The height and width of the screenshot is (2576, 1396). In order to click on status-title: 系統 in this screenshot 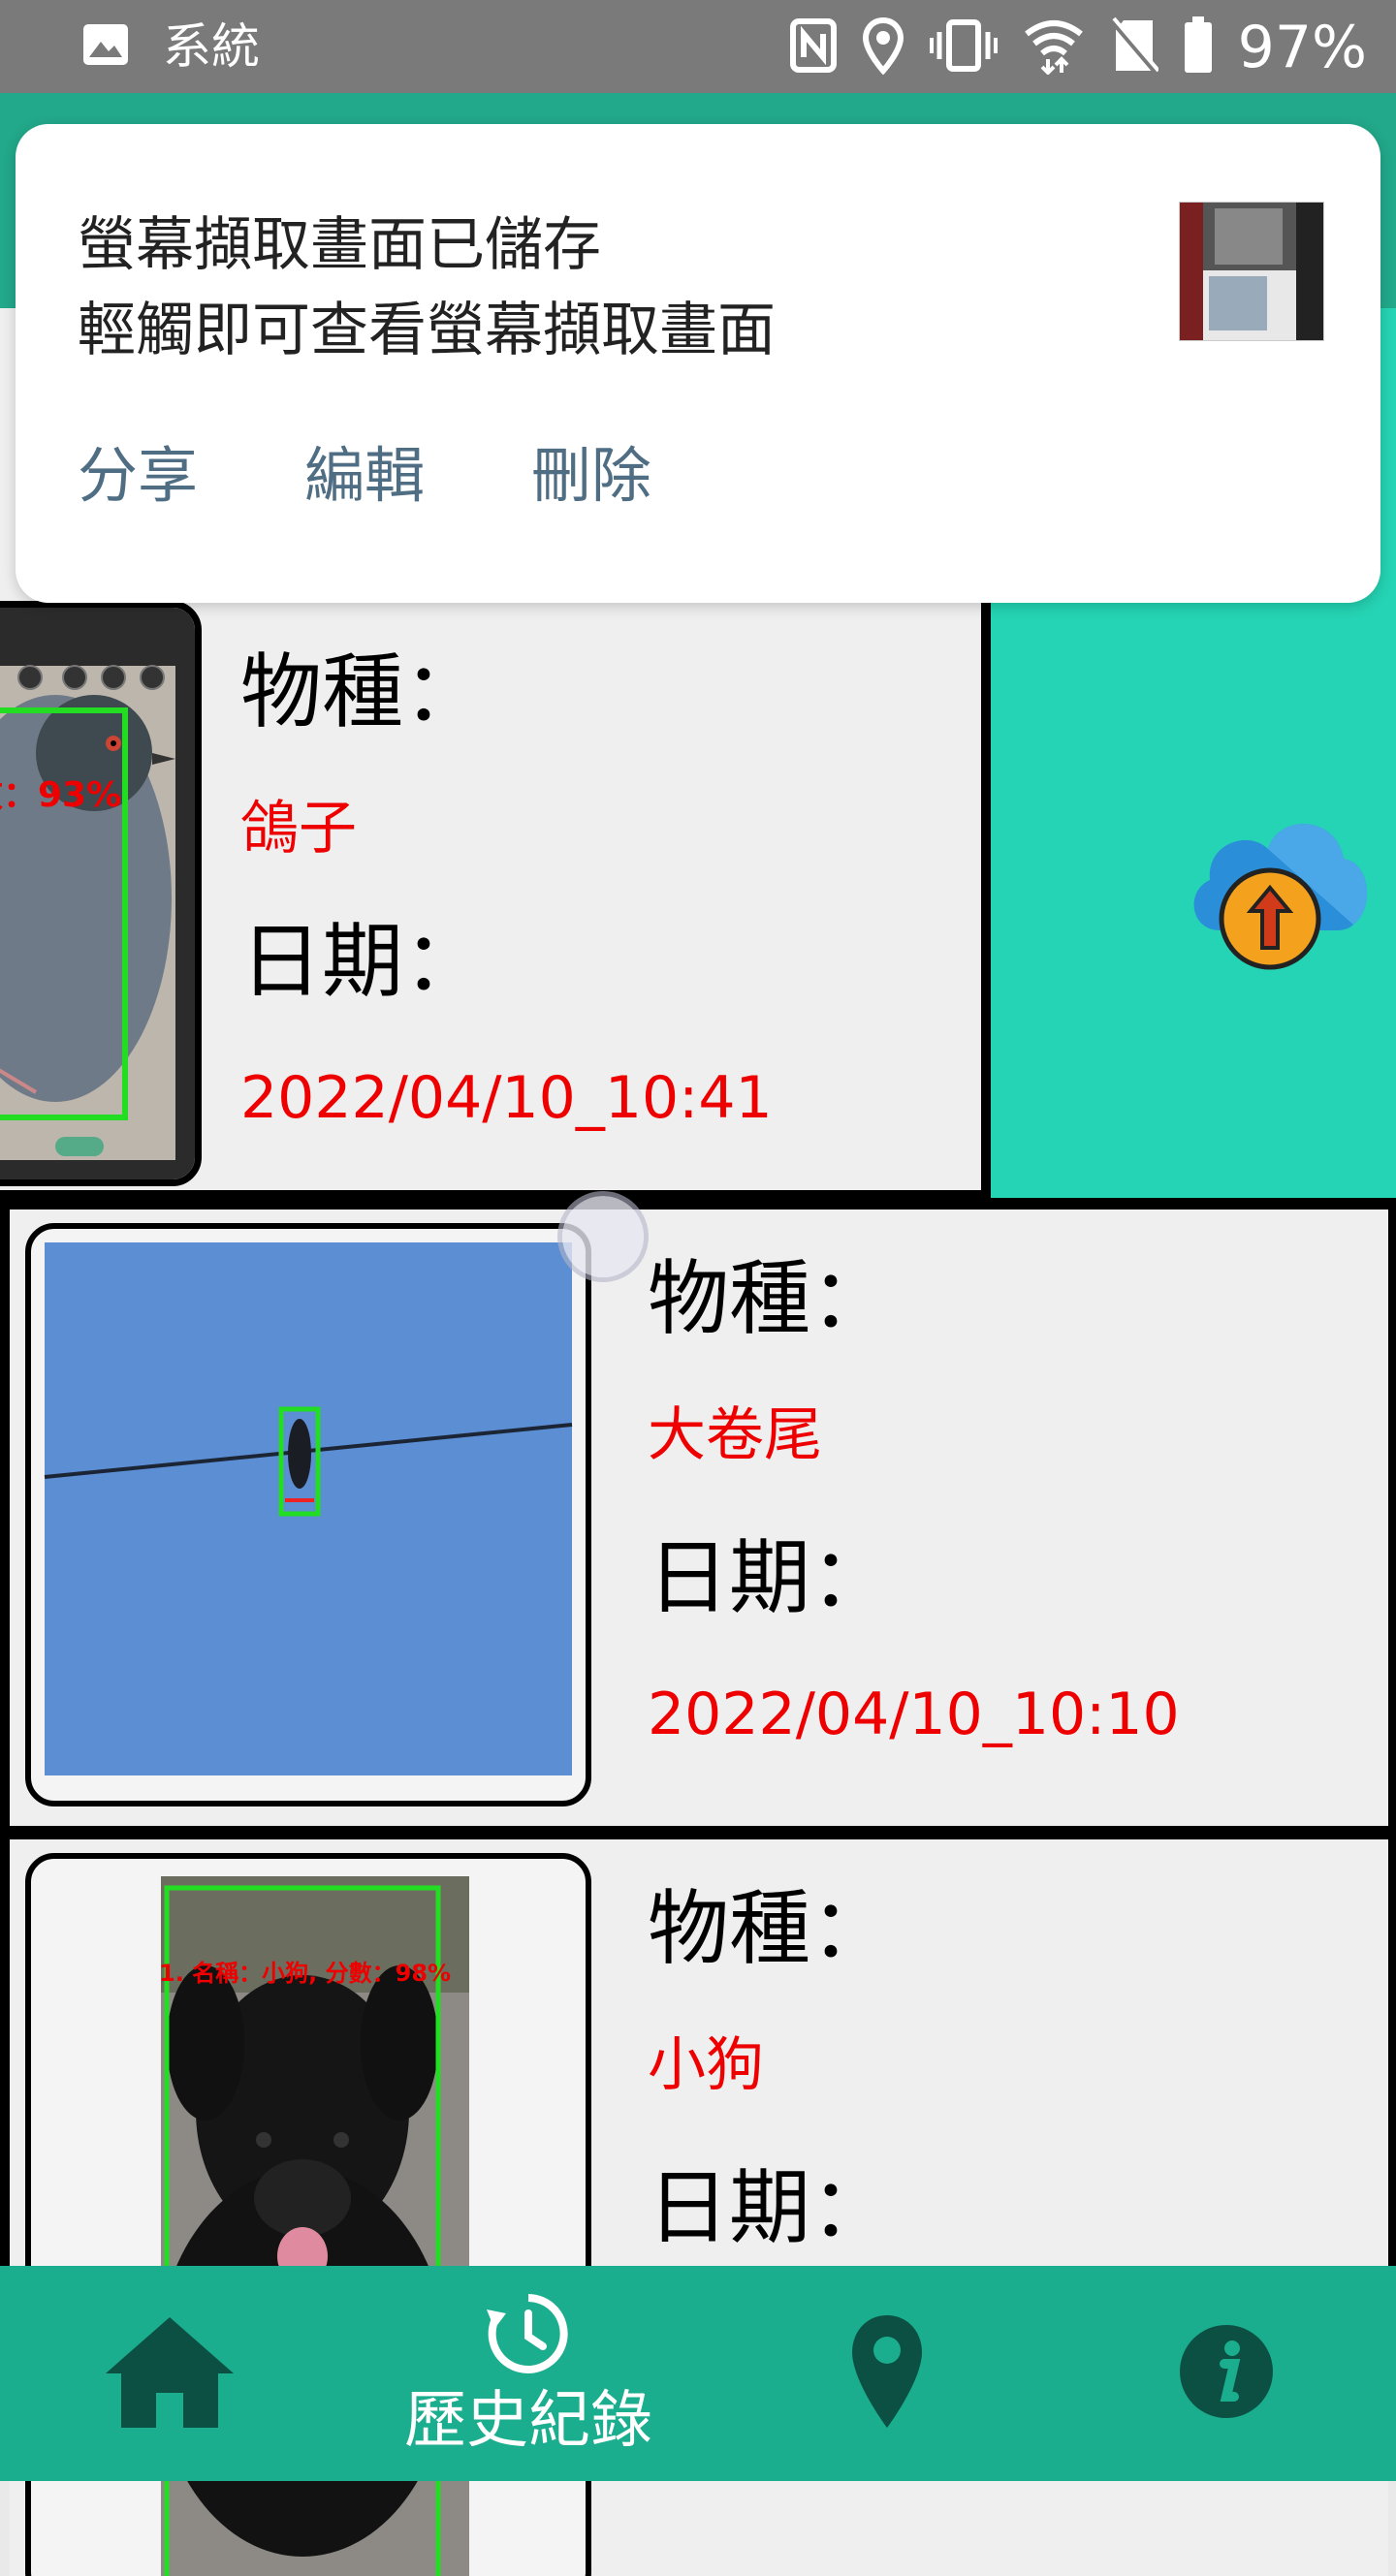, I will do `click(211, 46)`.